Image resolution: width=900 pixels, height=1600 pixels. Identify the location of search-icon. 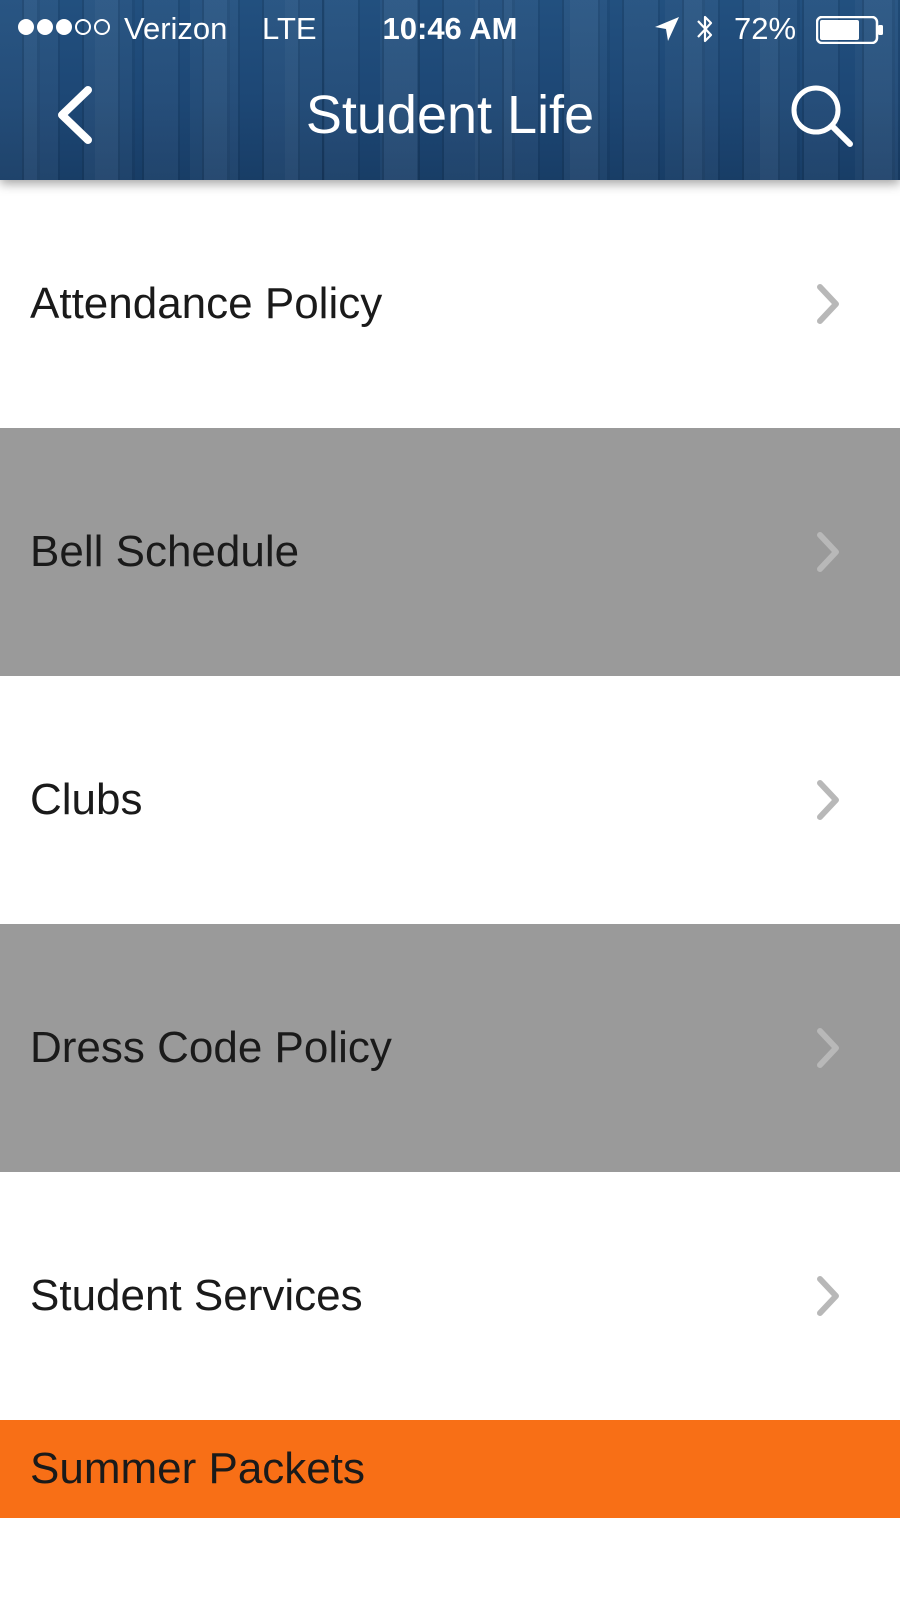
(821, 115).